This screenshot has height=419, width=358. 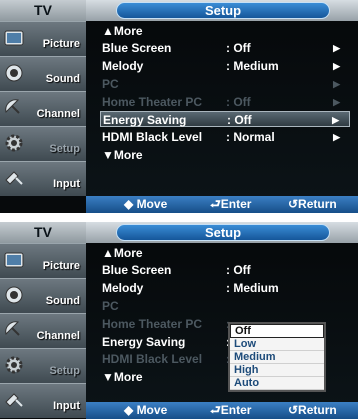 What do you see at coordinates (225, 306) in the screenshot?
I see `pc-item: PC` at bounding box center [225, 306].